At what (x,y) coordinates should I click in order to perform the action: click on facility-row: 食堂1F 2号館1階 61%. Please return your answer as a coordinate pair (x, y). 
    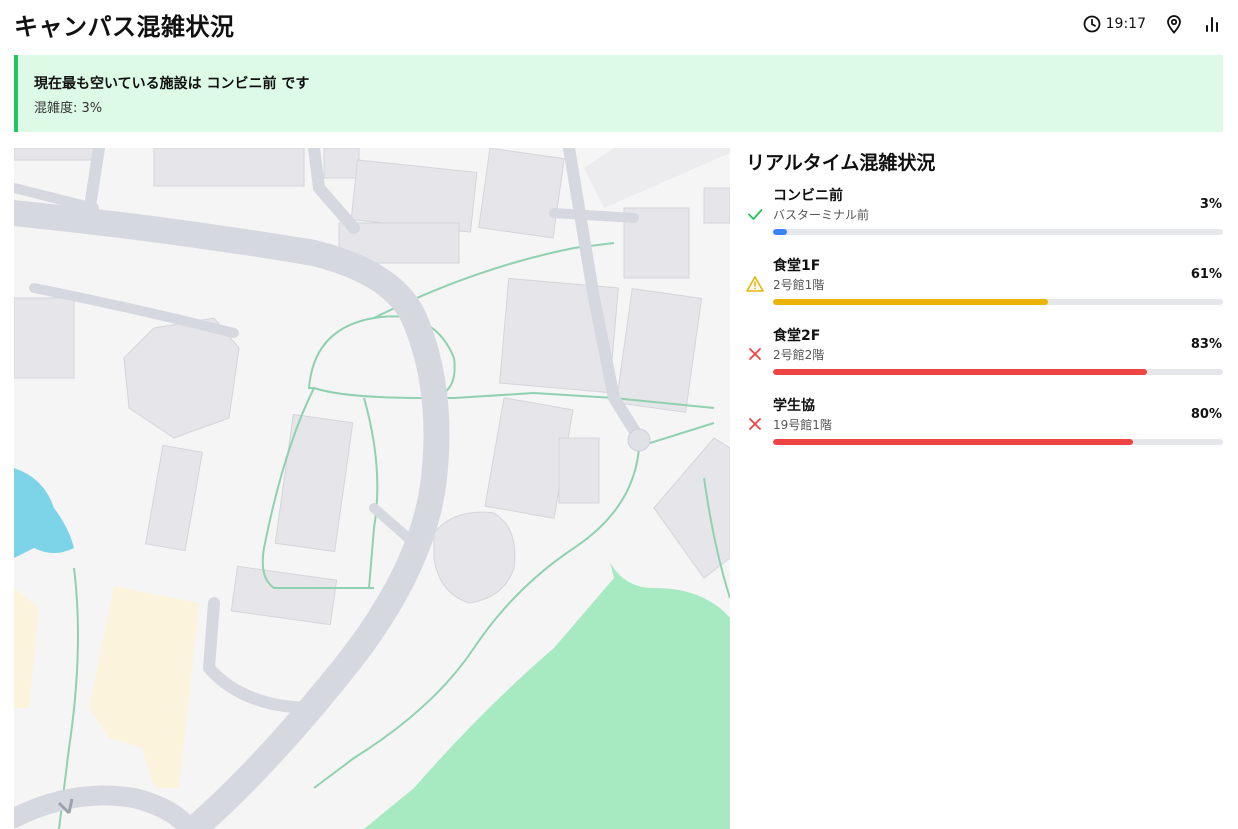
    Looking at the image, I should click on (984, 290).